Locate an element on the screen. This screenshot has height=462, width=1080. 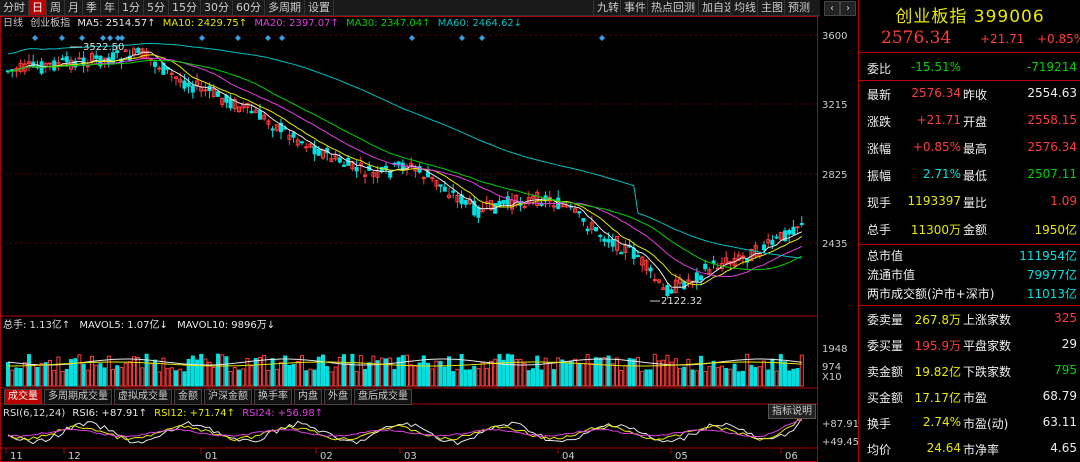
scroll-left-icon: ‹ is located at coordinates (832, 8).